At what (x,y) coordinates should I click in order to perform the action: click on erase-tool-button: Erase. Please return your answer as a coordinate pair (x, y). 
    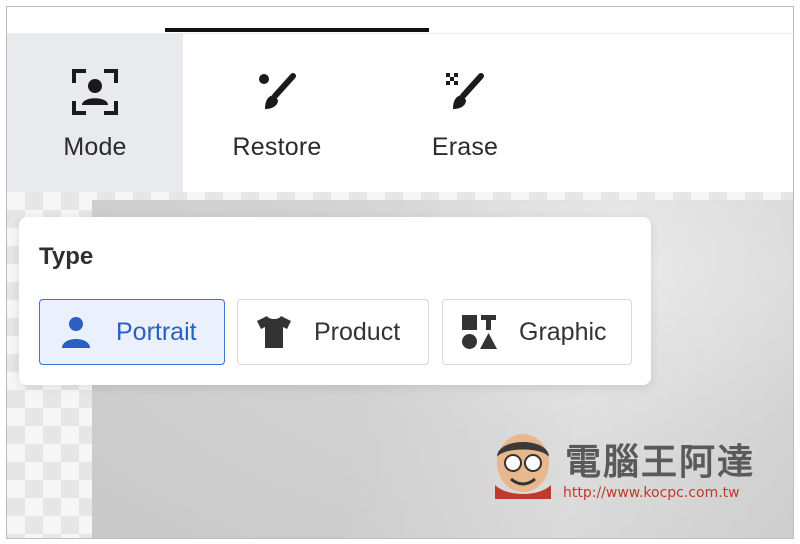
    Looking at the image, I should click on (465, 113).